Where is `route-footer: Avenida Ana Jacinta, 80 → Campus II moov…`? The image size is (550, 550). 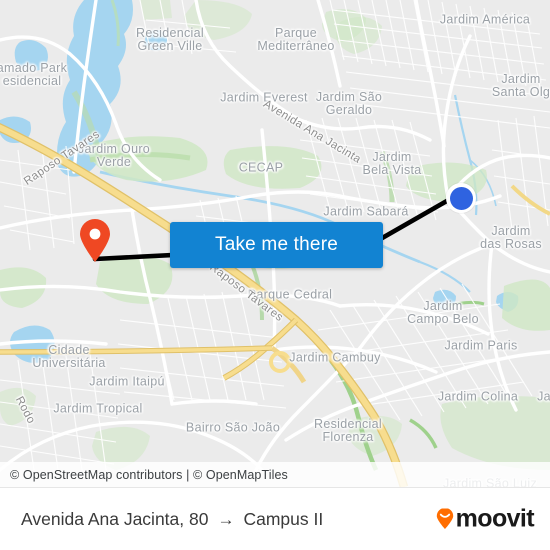
route-footer: Avenida Ana Jacinta, 80 → Campus II moov… is located at coordinates (275, 518).